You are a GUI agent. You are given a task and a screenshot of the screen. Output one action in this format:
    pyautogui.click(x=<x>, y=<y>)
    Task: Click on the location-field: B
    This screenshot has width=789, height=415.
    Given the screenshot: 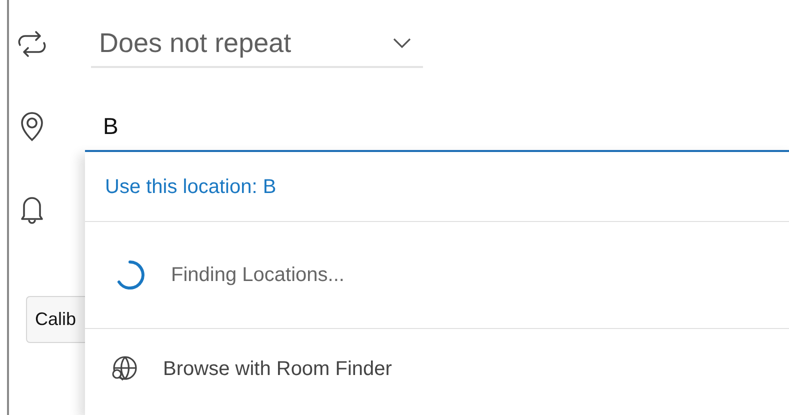 What is the action you would take?
    pyautogui.click(x=440, y=126)
    